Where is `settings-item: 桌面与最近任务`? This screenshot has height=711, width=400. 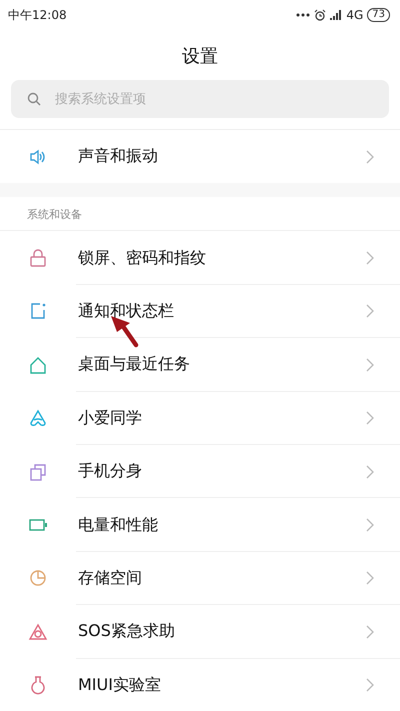
settings-item: 桌面与最近任务 is located at coordinates (200, 365).